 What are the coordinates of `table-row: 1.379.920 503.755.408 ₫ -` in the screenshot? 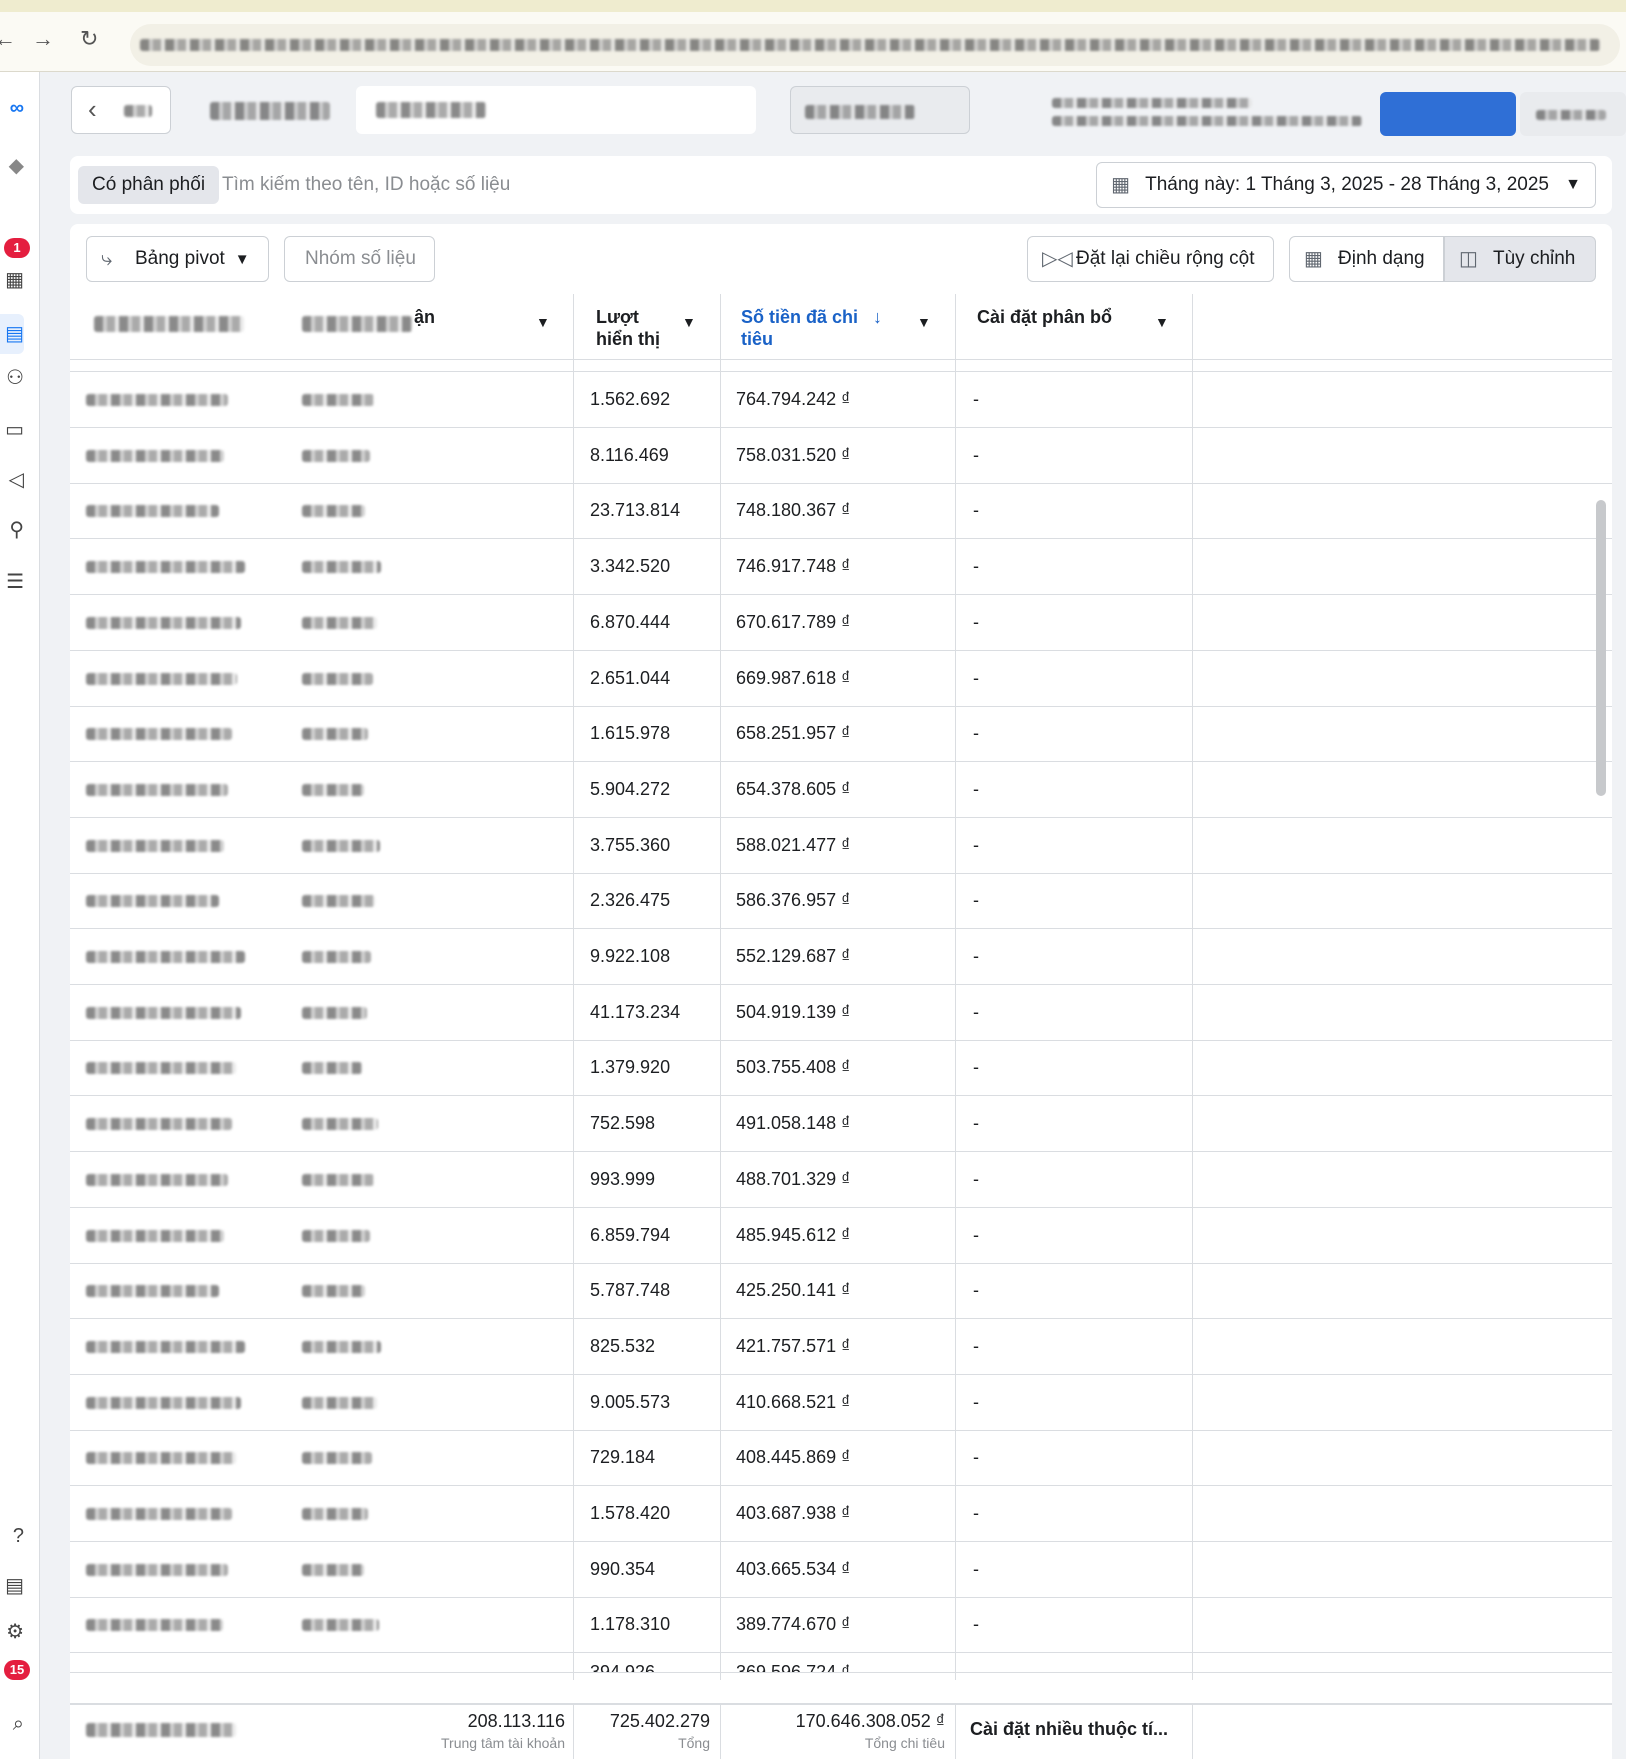 It's located at (841, 1068).